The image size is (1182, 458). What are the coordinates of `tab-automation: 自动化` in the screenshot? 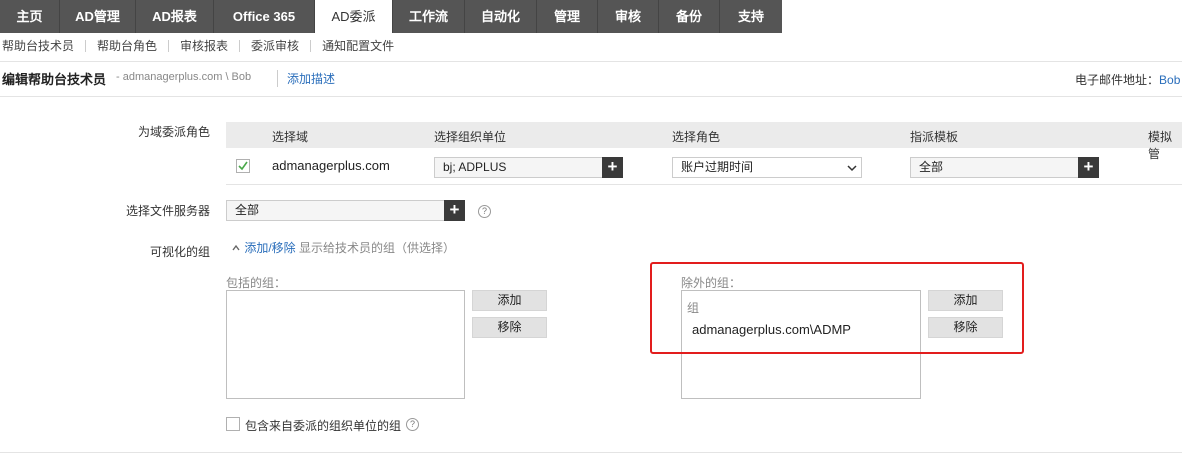 It's located at (501, 16).